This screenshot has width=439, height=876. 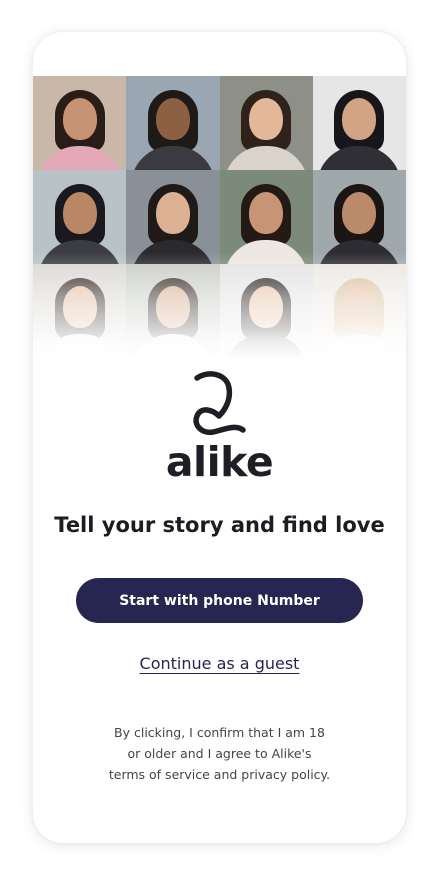 I want to click on continue-as-guest-link-wrapper: Continue as a guest, so click(x=219, y=664).